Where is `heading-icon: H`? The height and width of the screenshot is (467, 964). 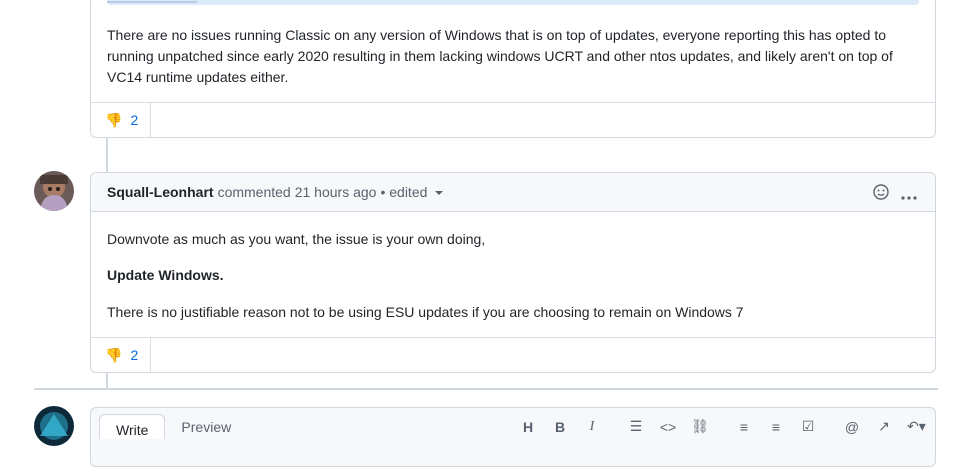 heading-icon: H is located at coordinates (528, 427).